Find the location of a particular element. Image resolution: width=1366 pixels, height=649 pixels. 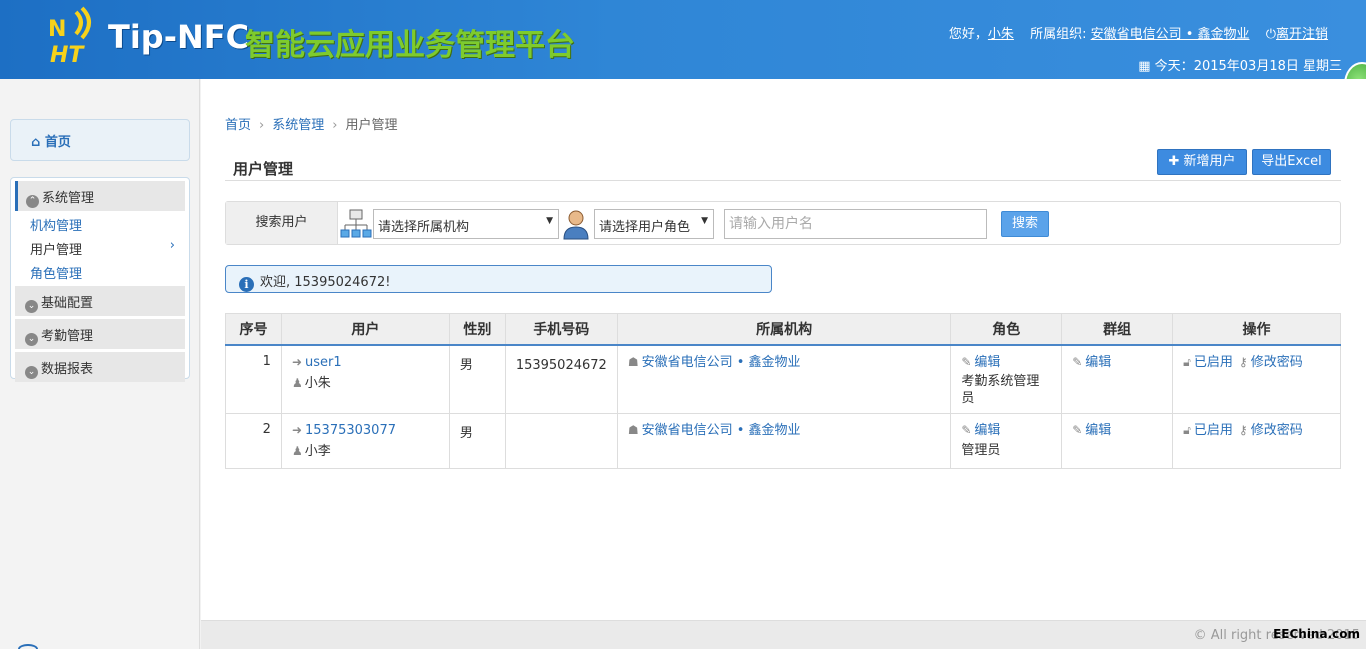

search-label: 搜索用户 is located at coordinates (282, 223).